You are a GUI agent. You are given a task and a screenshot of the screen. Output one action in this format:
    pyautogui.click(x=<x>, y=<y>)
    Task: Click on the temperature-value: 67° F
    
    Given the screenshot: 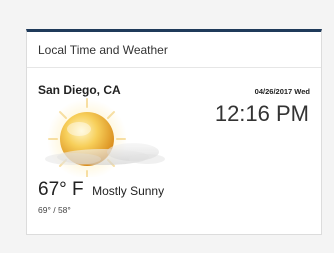 What is the action you would take?
    pyautogui.click(x=61, y=189)
    